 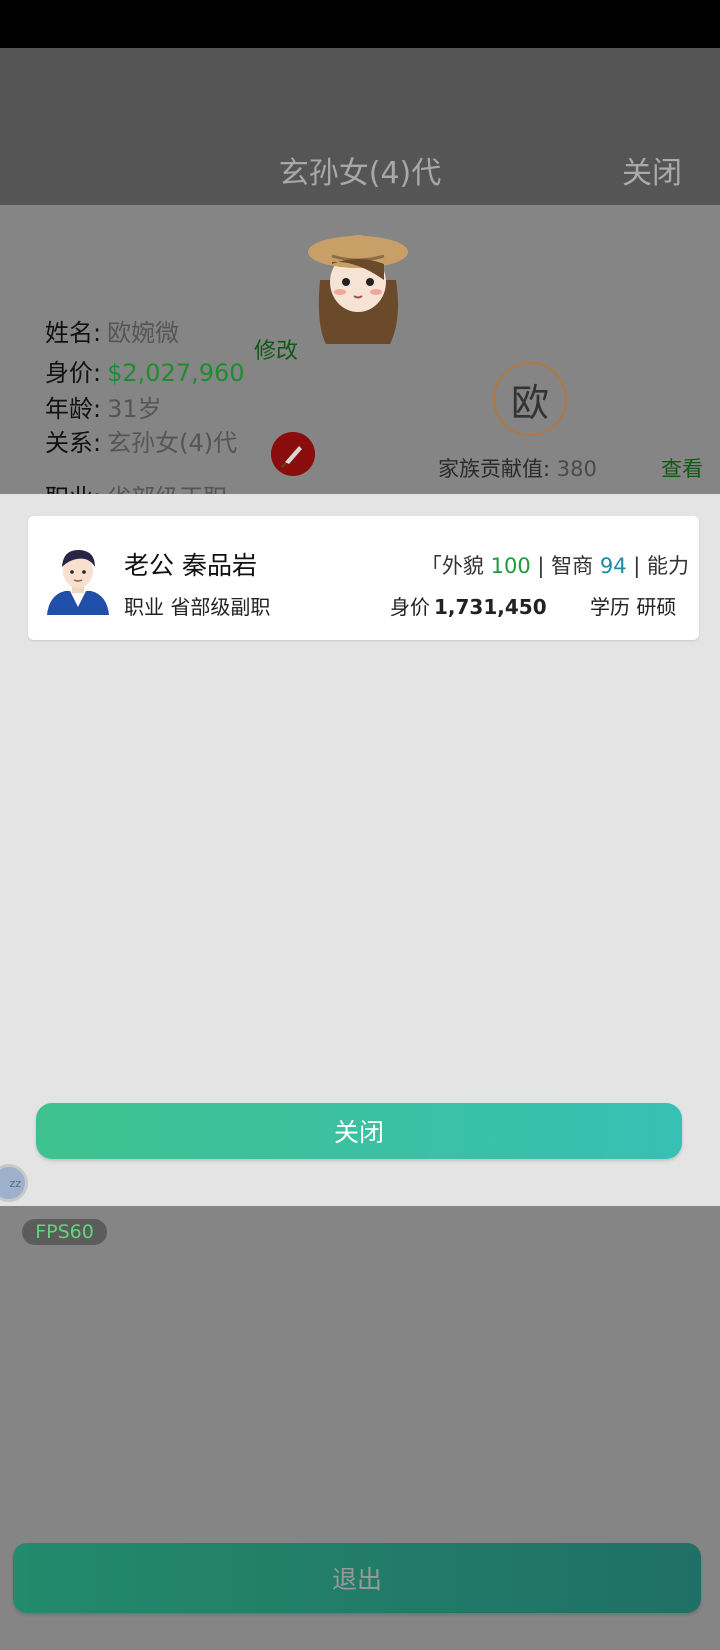 I want to click on spouse-job-value: 省部级副职, so click(x=220, y=607).